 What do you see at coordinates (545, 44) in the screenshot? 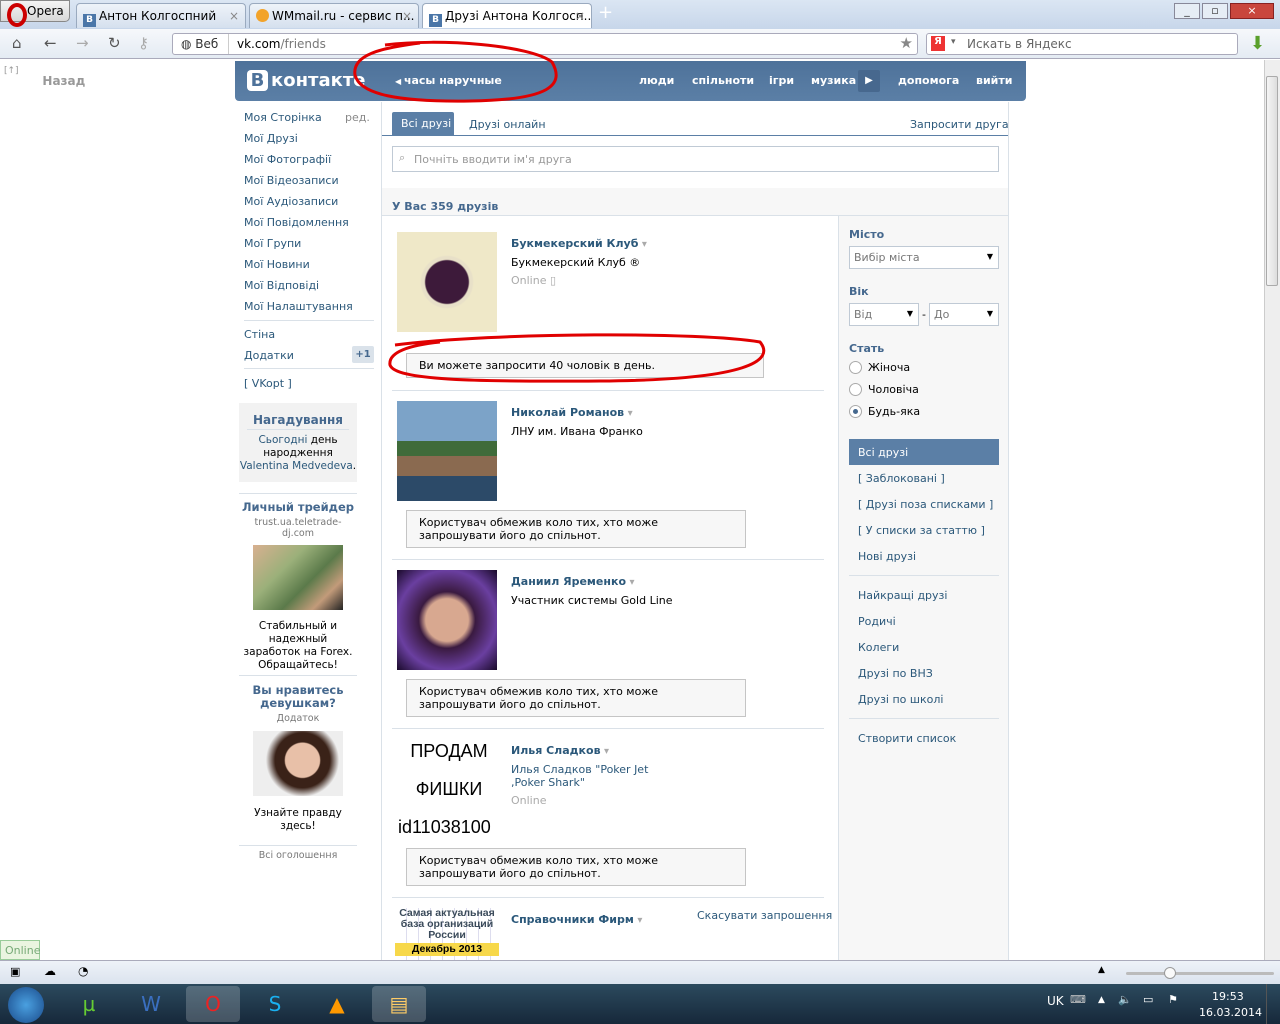
I see `address-bar: ◍ Веб vk.com/friends ★` at bounding box center [545, 44].